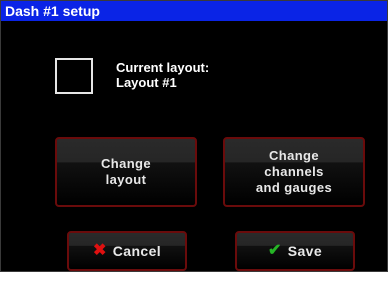 This screenshot has height=292, width=388. I want to click on save-label: Save, so click(305, 251).